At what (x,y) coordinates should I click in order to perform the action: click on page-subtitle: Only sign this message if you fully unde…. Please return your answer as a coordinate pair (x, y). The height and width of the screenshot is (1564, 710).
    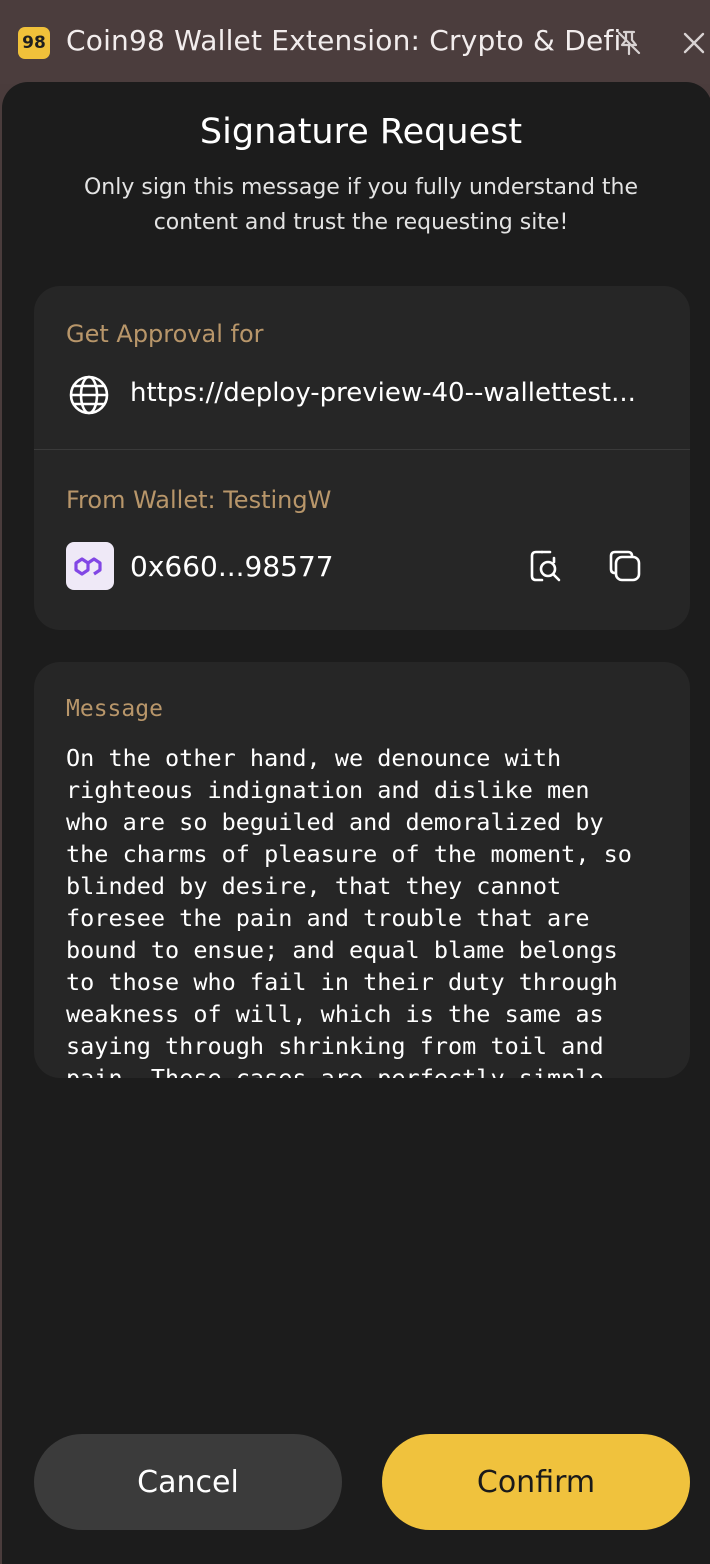
    Looking at the image, I should click on (361, 205).